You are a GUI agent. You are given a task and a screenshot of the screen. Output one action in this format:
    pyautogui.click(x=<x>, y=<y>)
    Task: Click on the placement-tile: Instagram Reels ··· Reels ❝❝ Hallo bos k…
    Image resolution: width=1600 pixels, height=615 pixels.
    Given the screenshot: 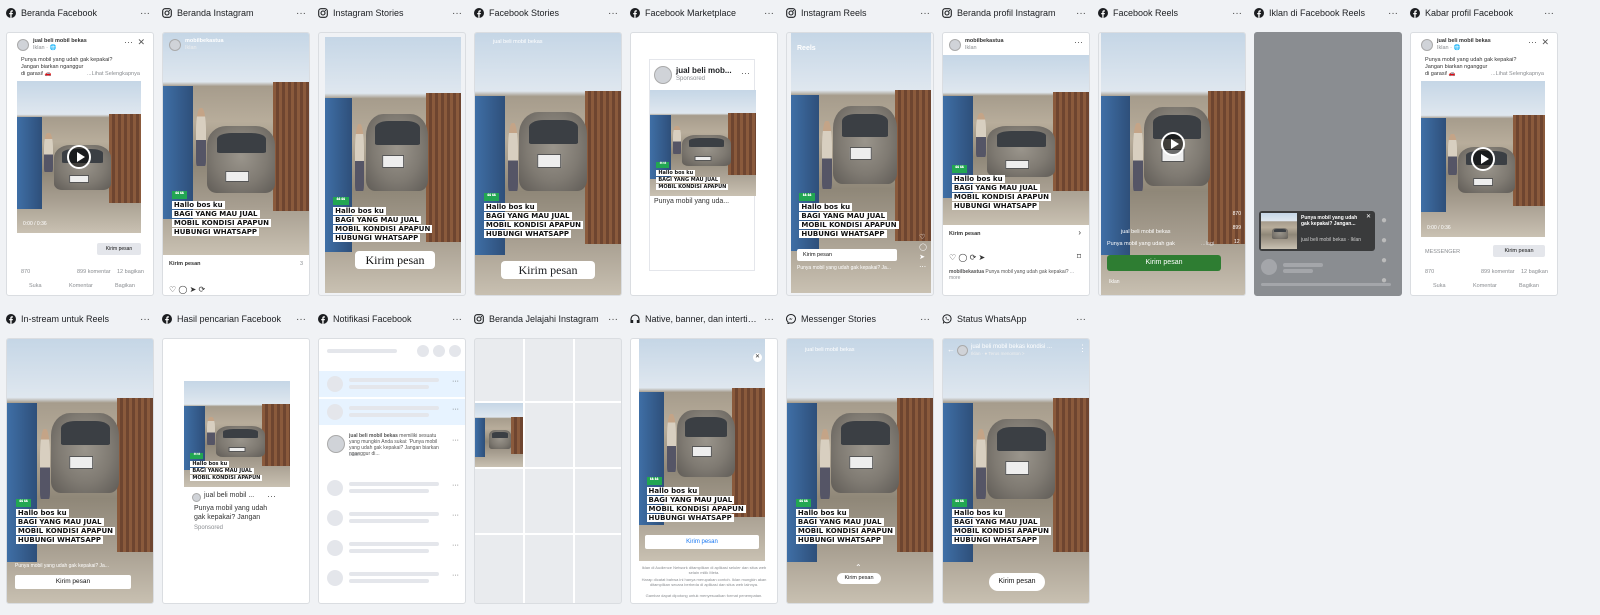 What is the action you would take?
    pyautogui.click(x=857, y=150)
    